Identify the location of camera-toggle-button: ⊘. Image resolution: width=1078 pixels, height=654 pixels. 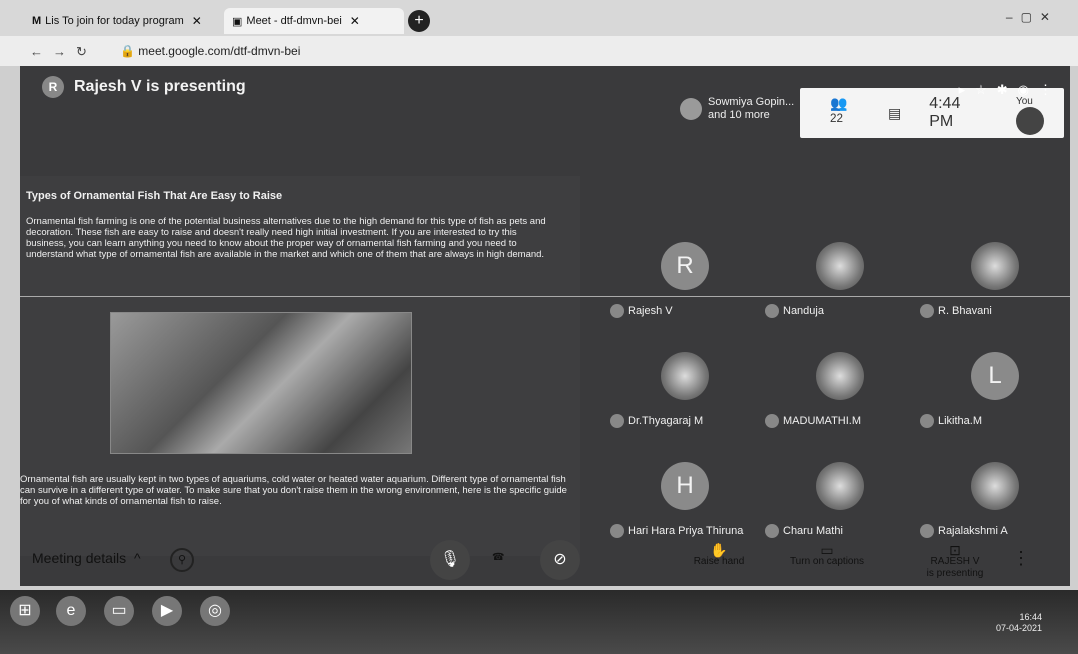
(560, 560).